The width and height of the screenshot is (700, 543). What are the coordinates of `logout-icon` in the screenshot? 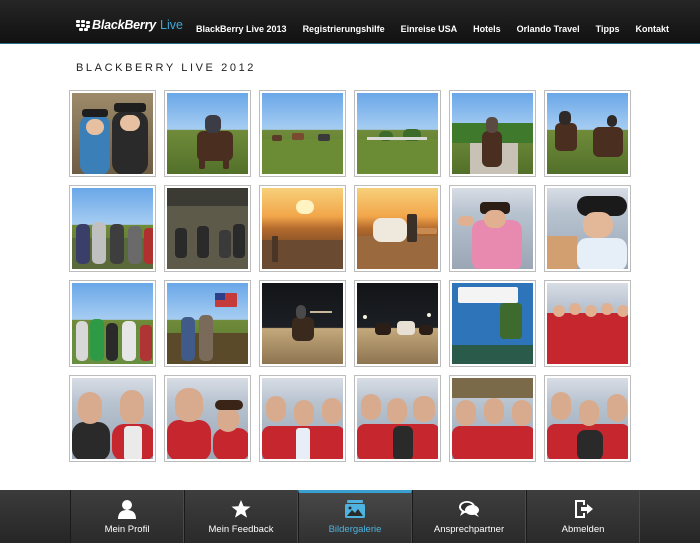 It's located at (584, 509).